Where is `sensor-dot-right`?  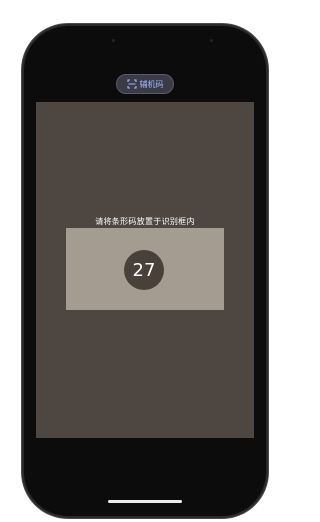
sensor-dot-right is located at coordinates (211, 40).